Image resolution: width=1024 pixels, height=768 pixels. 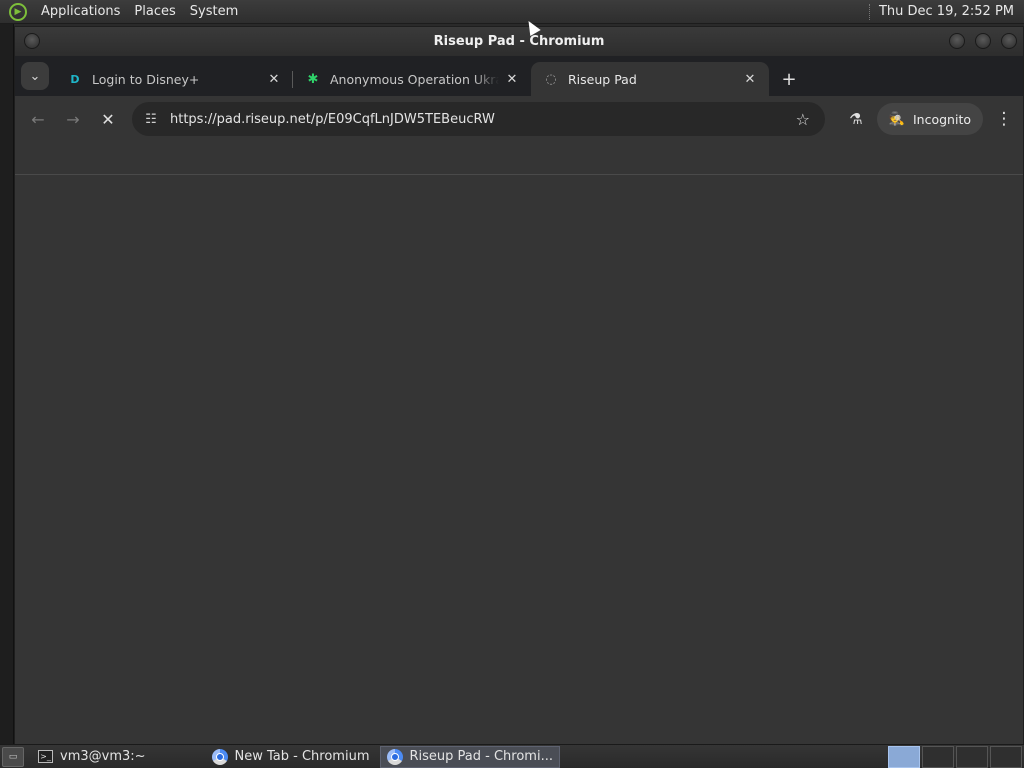 I want to click on maximize-button, so click(x=983, y=41).